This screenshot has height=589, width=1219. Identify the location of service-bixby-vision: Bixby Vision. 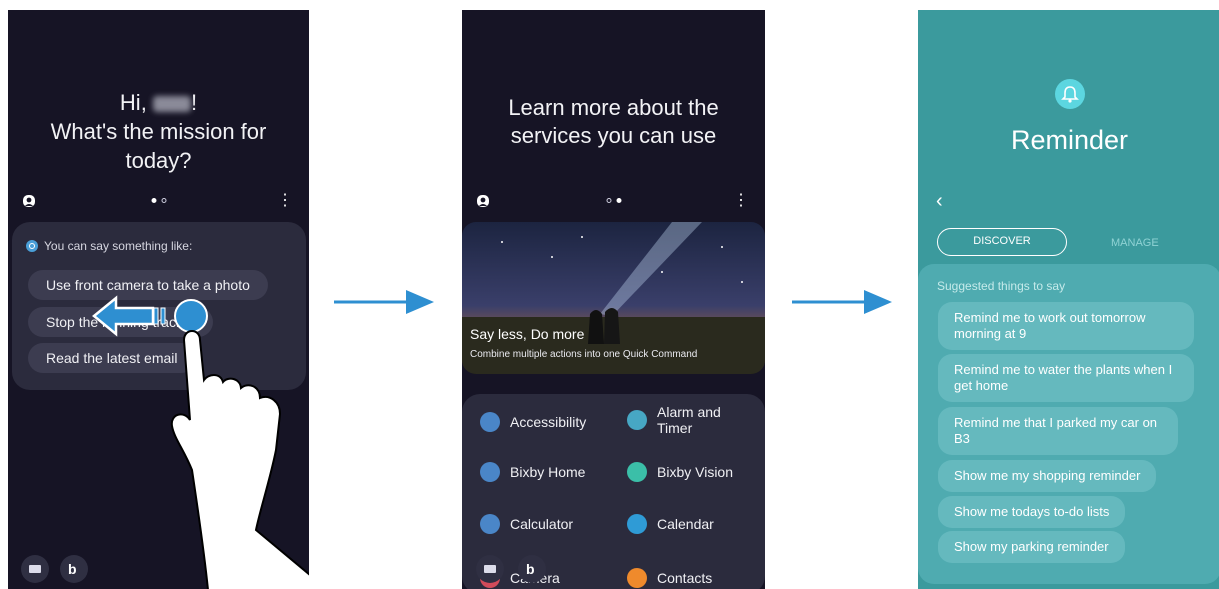
(680, 472).